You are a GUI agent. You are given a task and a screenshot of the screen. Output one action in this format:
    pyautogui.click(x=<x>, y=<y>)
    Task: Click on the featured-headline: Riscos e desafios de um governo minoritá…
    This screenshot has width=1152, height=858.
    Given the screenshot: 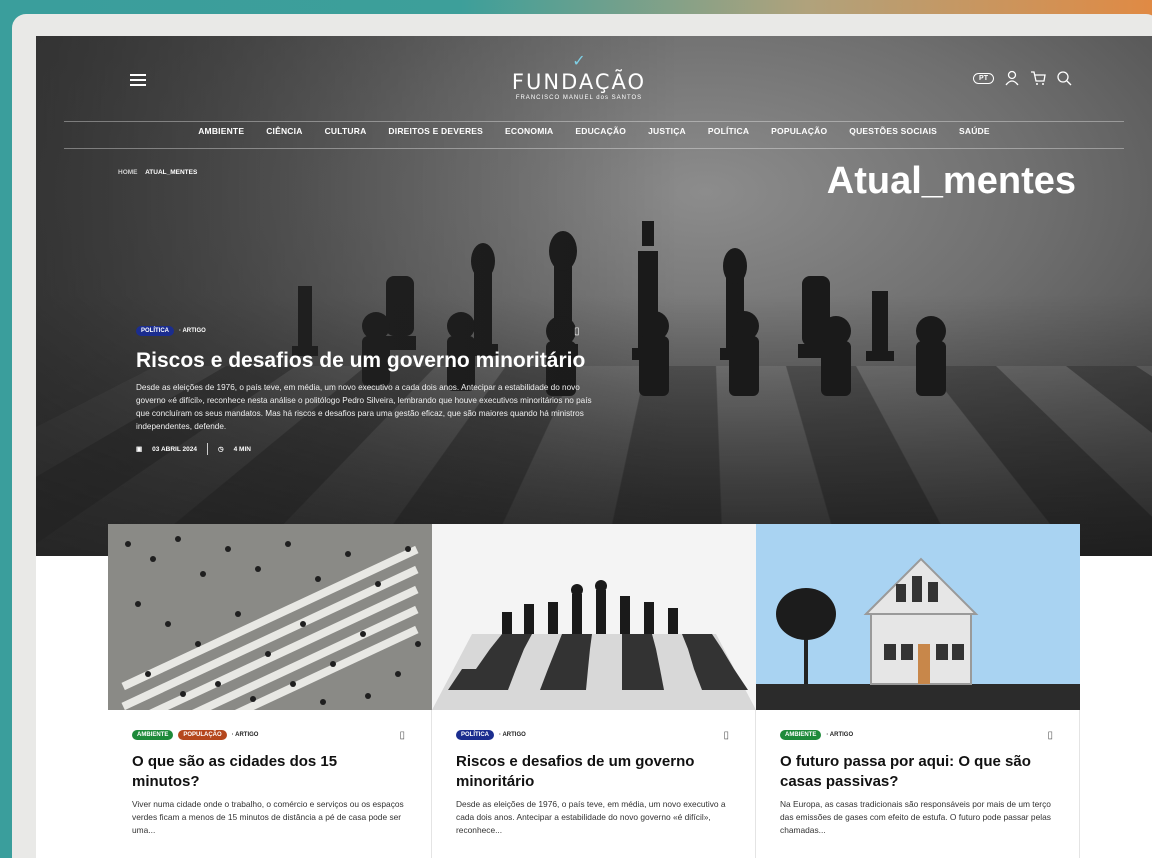 What is the action you would take?
    pyautogui.click(x=366, y=360)
    